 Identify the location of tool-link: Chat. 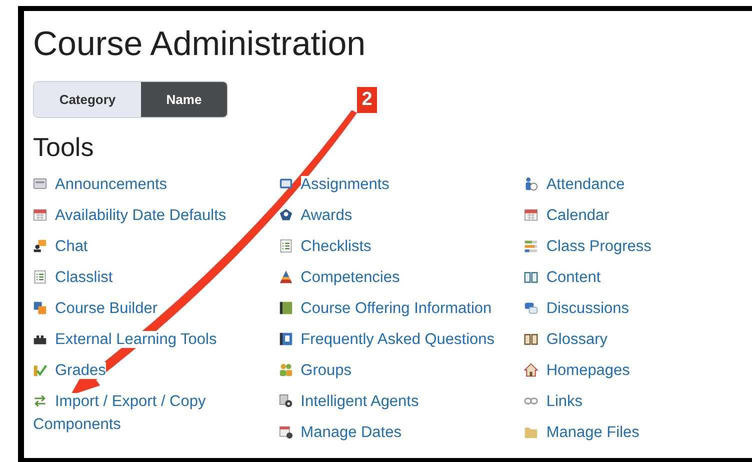
(147, 246).